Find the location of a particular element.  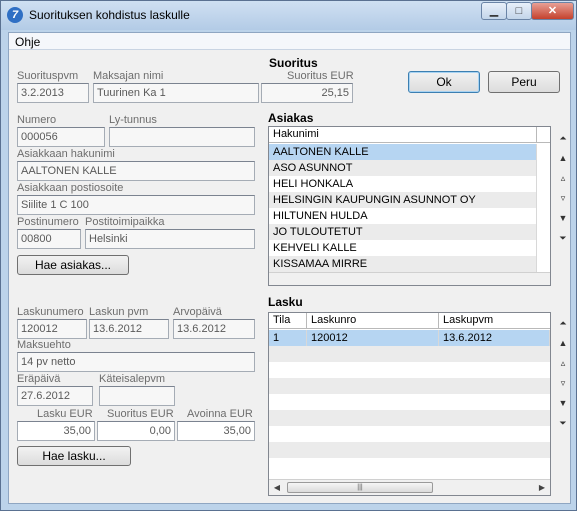

maximize-button: □ is located at coordinates (519, 11).